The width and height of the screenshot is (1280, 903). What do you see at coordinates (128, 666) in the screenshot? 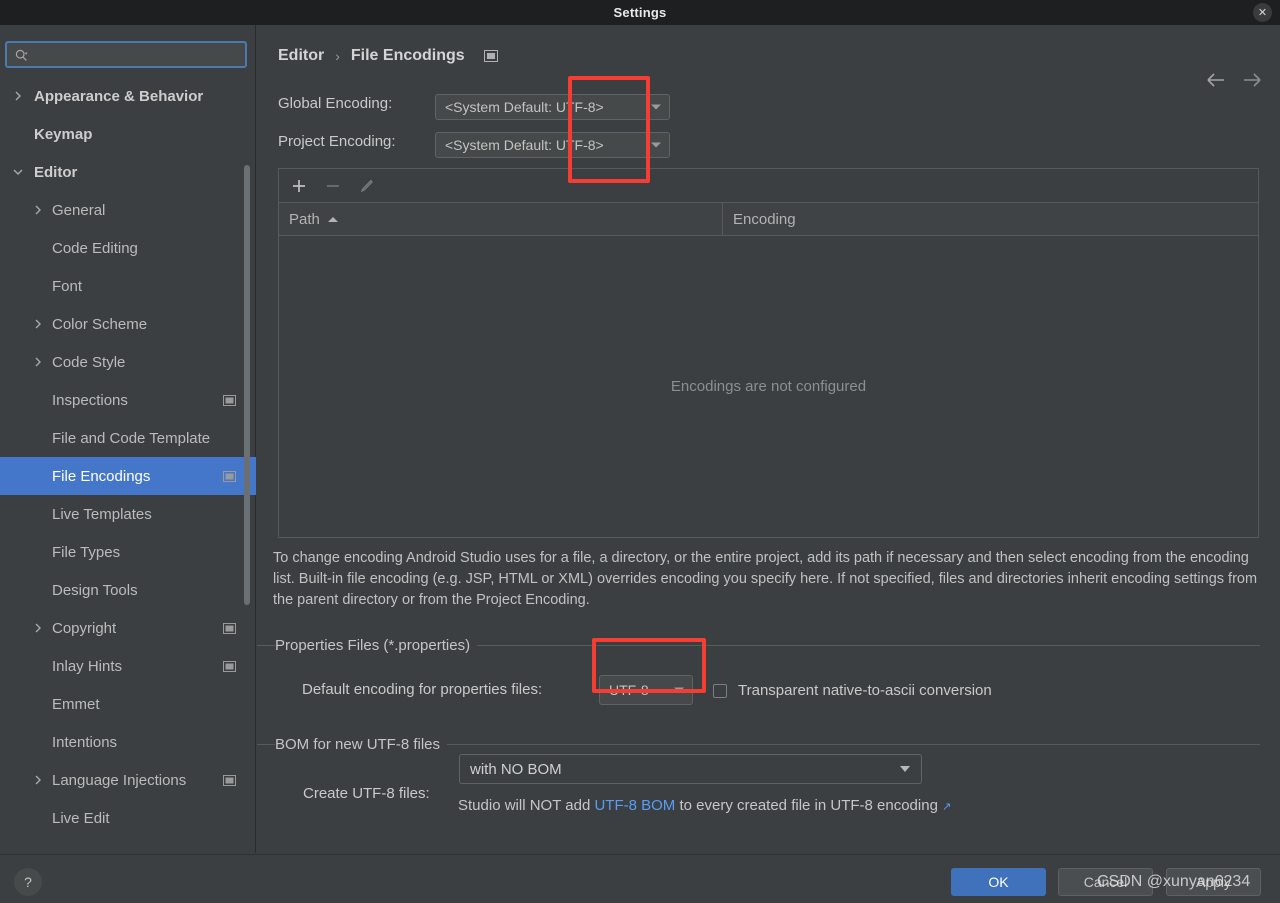
I see `sidebar-item-inlay-hints: Inlay Hints` at bounding box center [128, 666].